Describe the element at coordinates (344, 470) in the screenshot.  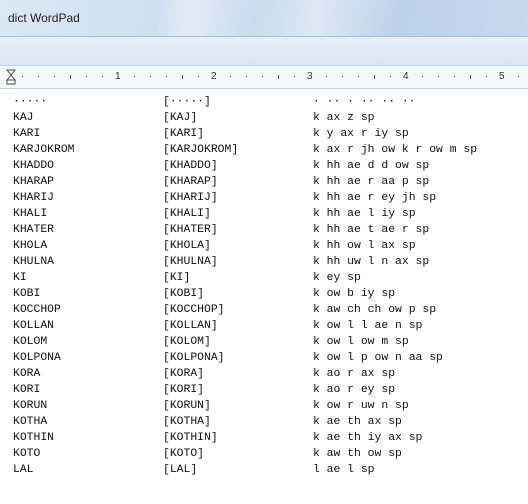
I see `pronunciation: l ae l sp` at that location.